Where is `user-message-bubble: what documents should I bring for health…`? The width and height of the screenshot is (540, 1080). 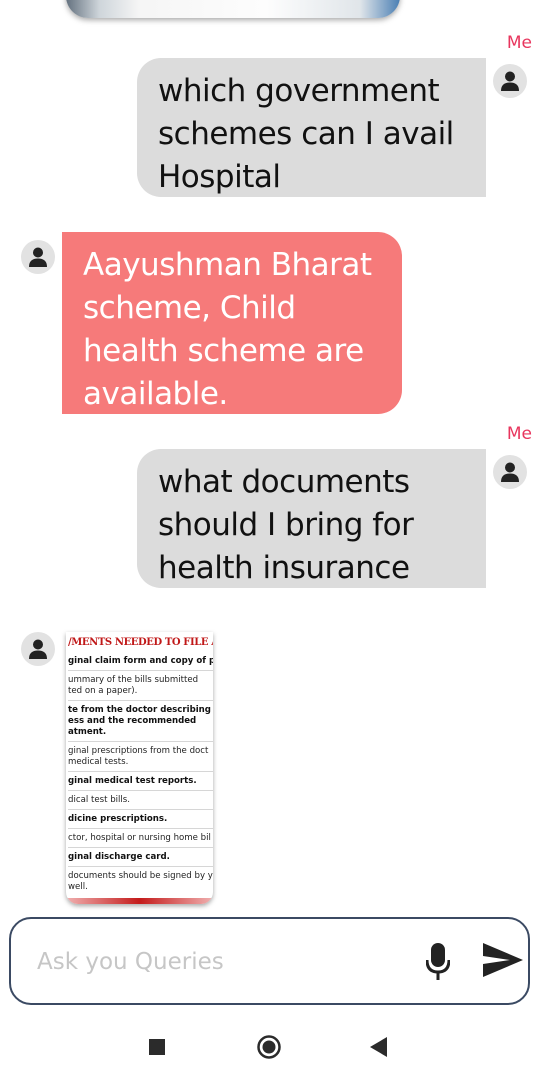 user-message-bubble: what documents should I bring for health… is located at coordinates (311, 518).